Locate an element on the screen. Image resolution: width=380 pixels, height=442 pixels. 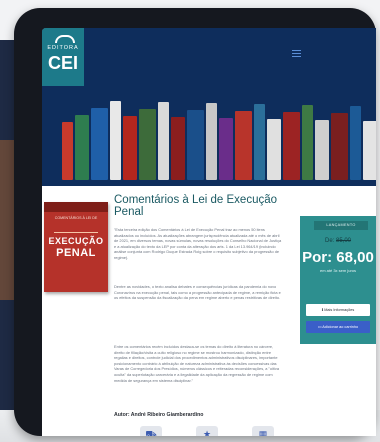
old-price-value: 85,00 is located at coordinates (344, 241).